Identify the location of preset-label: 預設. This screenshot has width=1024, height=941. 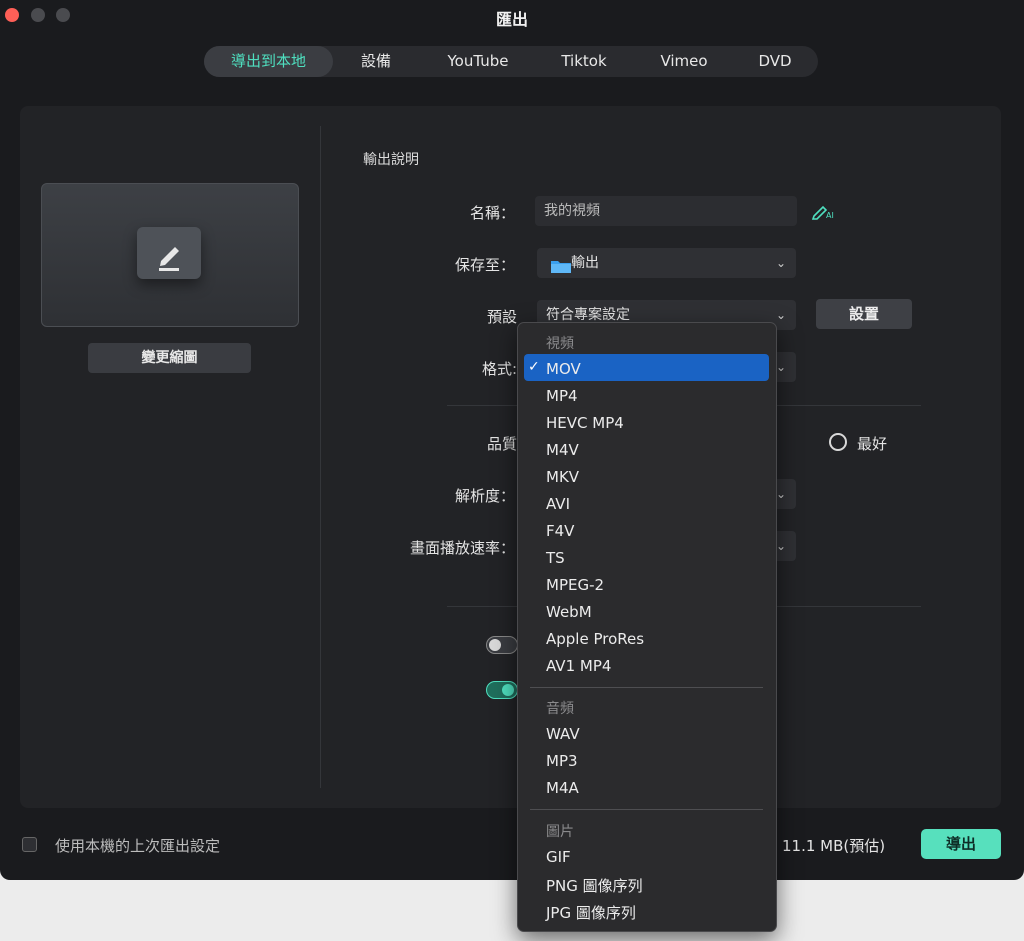
(501, 317).